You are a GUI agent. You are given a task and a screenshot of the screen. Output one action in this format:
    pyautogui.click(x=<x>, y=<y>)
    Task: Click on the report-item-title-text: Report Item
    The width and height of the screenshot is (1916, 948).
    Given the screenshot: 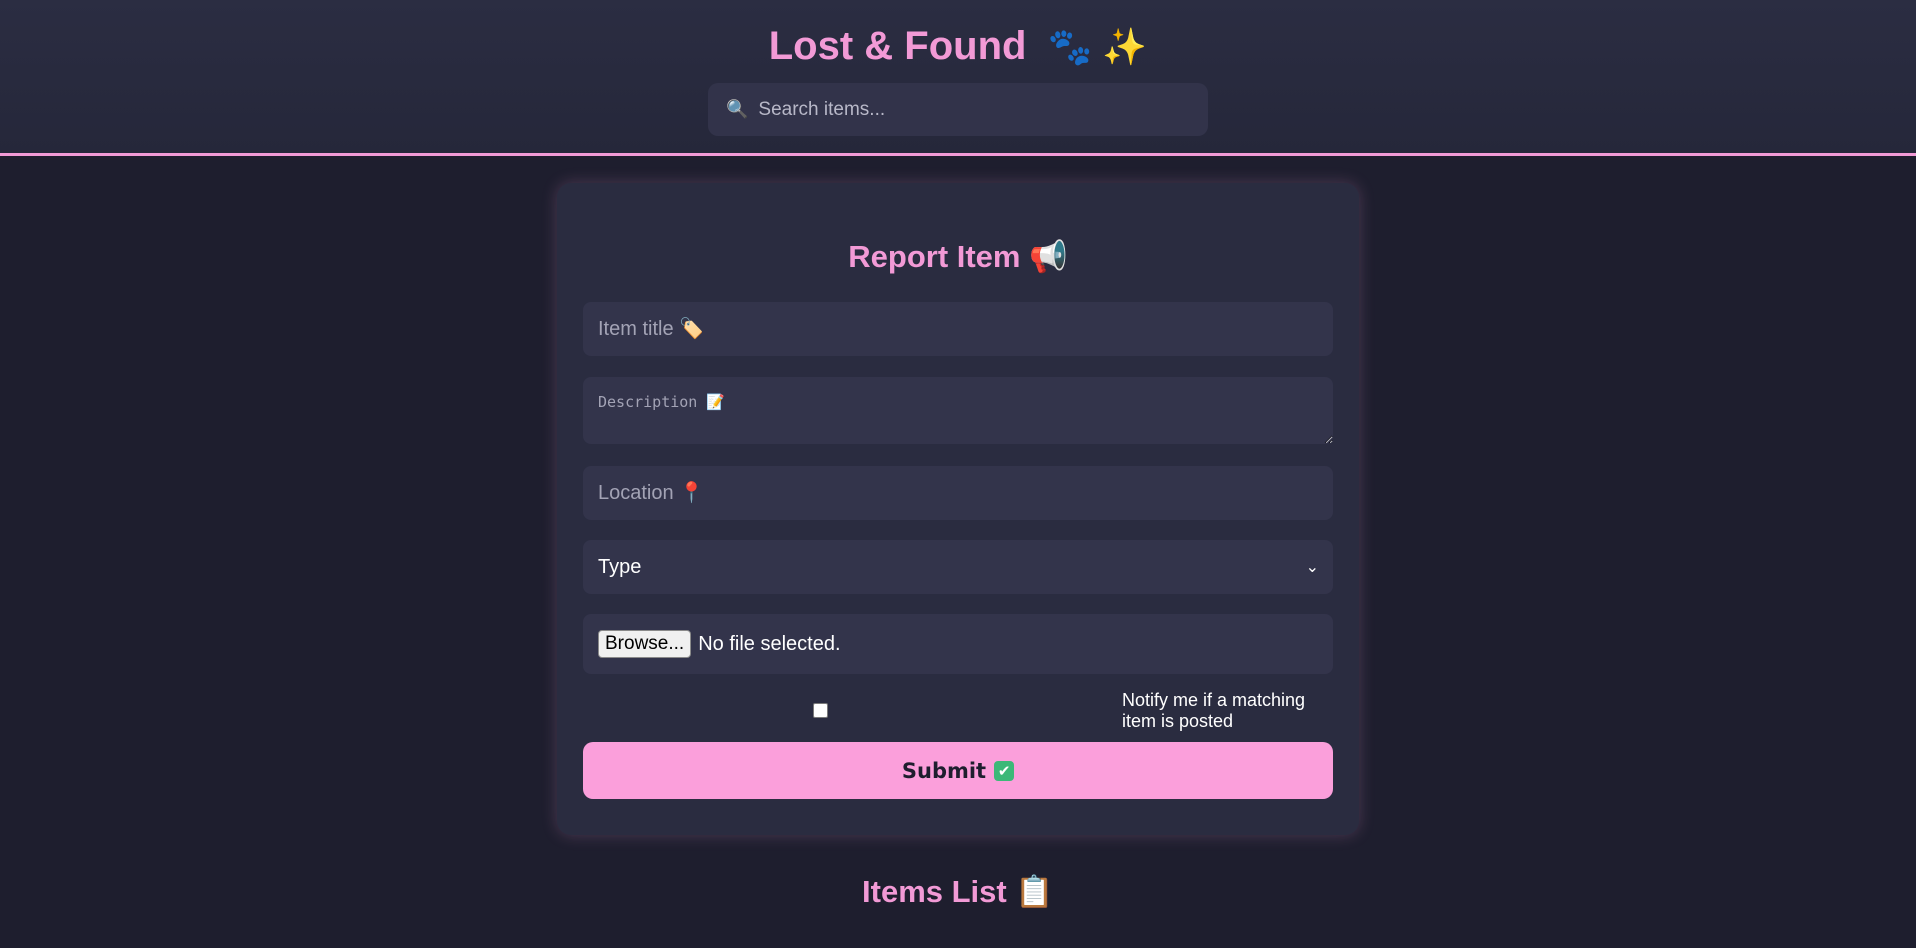 What is the action you would take?
    pyautogui.click(x=934, y=256)
    